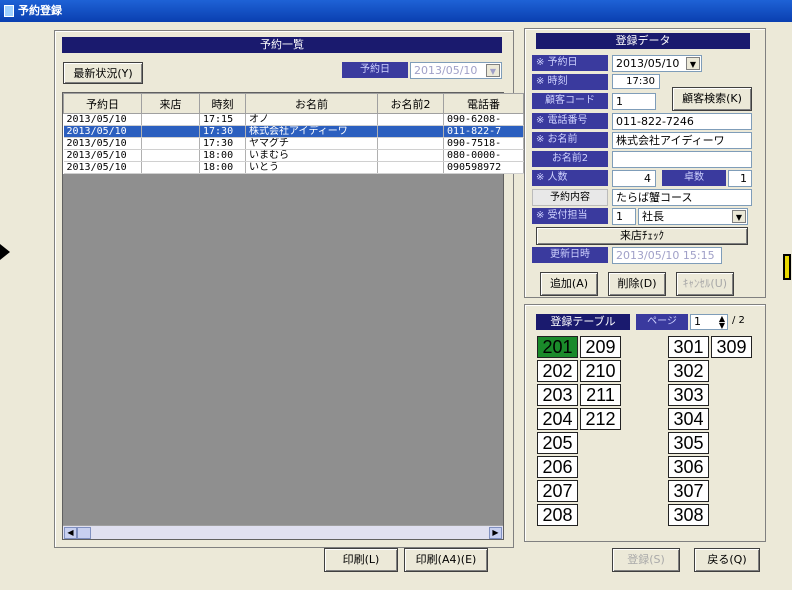  What do you see at coordinates (682, 140) in the screenshot?
I see `name-input: 株式会社アイディーワ` at bounding box center [682, 140].